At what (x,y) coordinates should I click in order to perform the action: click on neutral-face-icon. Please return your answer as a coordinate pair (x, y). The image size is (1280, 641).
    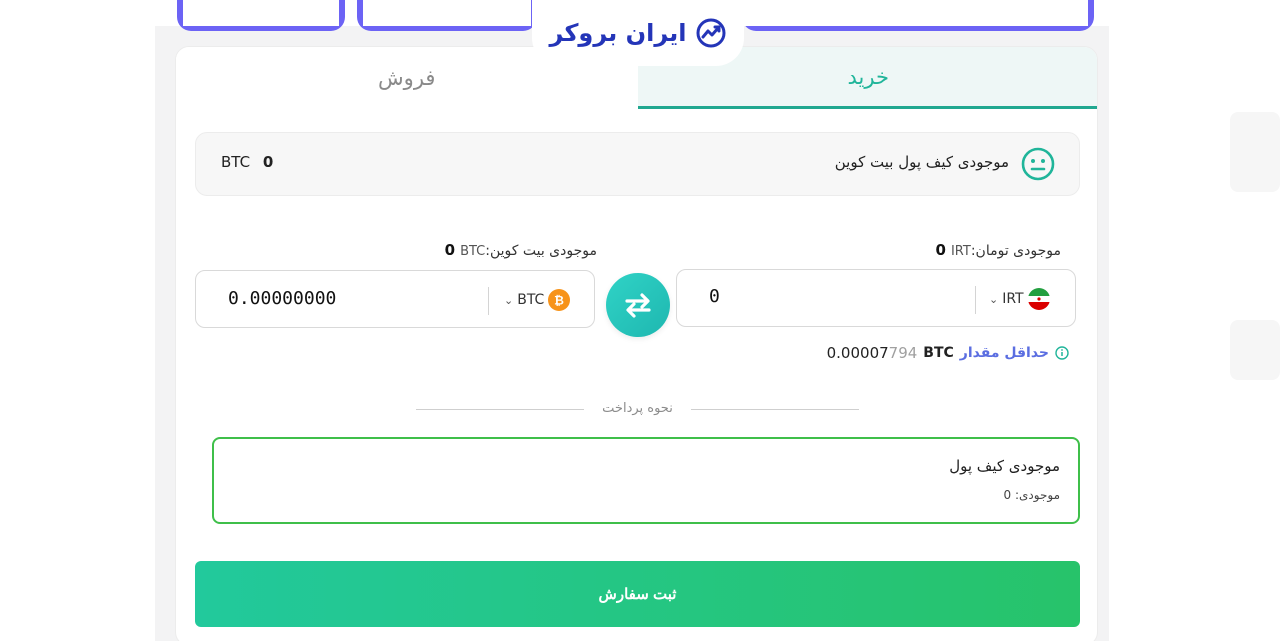
    Looking at the image, I should click on (1038, 164).